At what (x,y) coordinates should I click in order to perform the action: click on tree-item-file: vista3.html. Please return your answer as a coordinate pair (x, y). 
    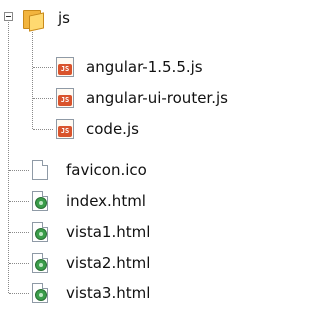
    Looking at the image, I should click on (91, 293).